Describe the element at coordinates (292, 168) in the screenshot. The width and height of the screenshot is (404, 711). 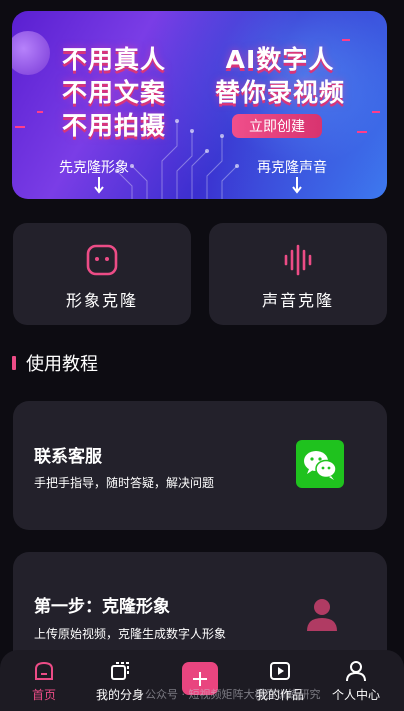
I see `caption-clone-voice: 再克隆声音` at that location.